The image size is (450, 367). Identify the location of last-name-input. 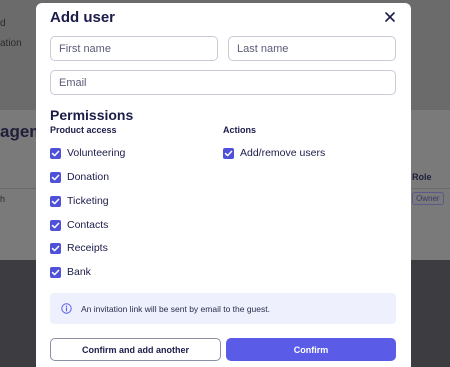
(312, 48).